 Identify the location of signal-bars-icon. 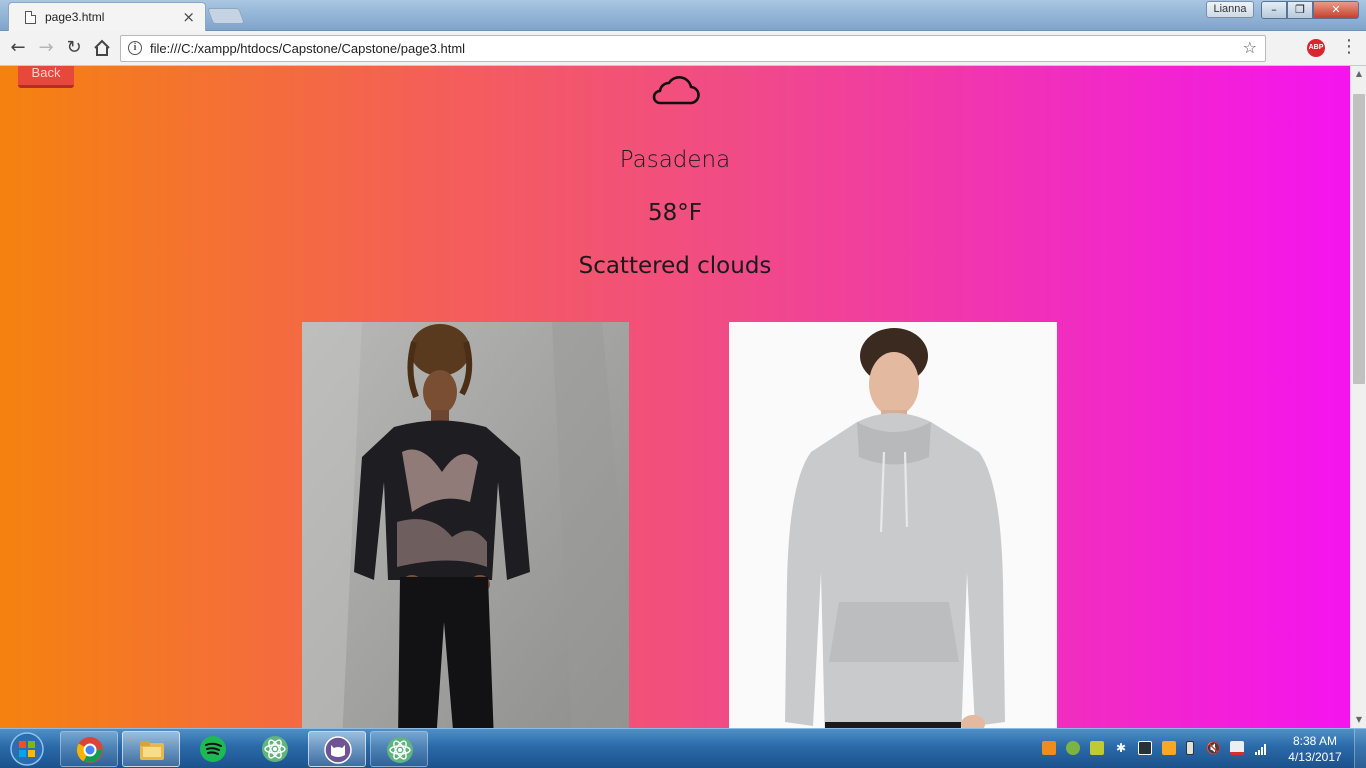
(1261, 748).